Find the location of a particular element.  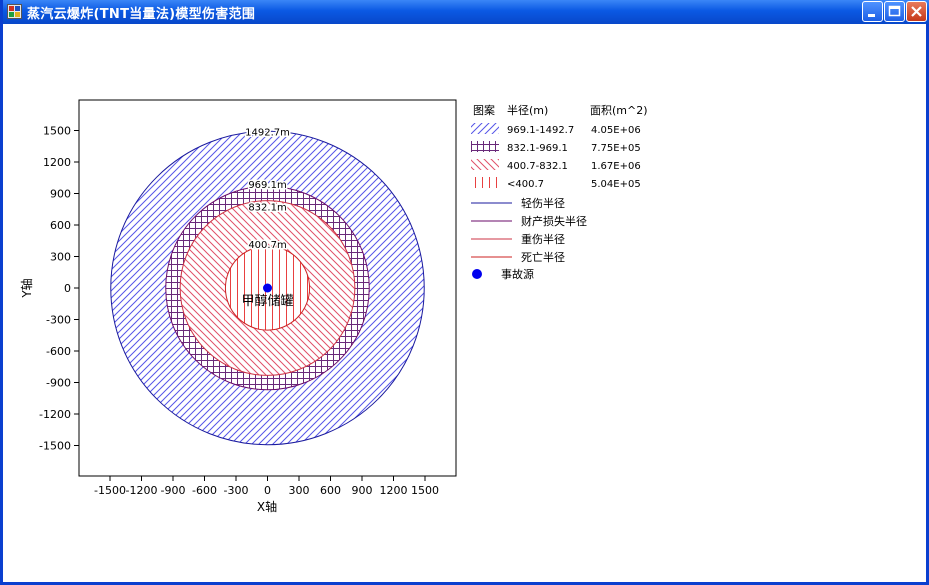

y-tick-label: 1500 is located at coordinates (57, 131).